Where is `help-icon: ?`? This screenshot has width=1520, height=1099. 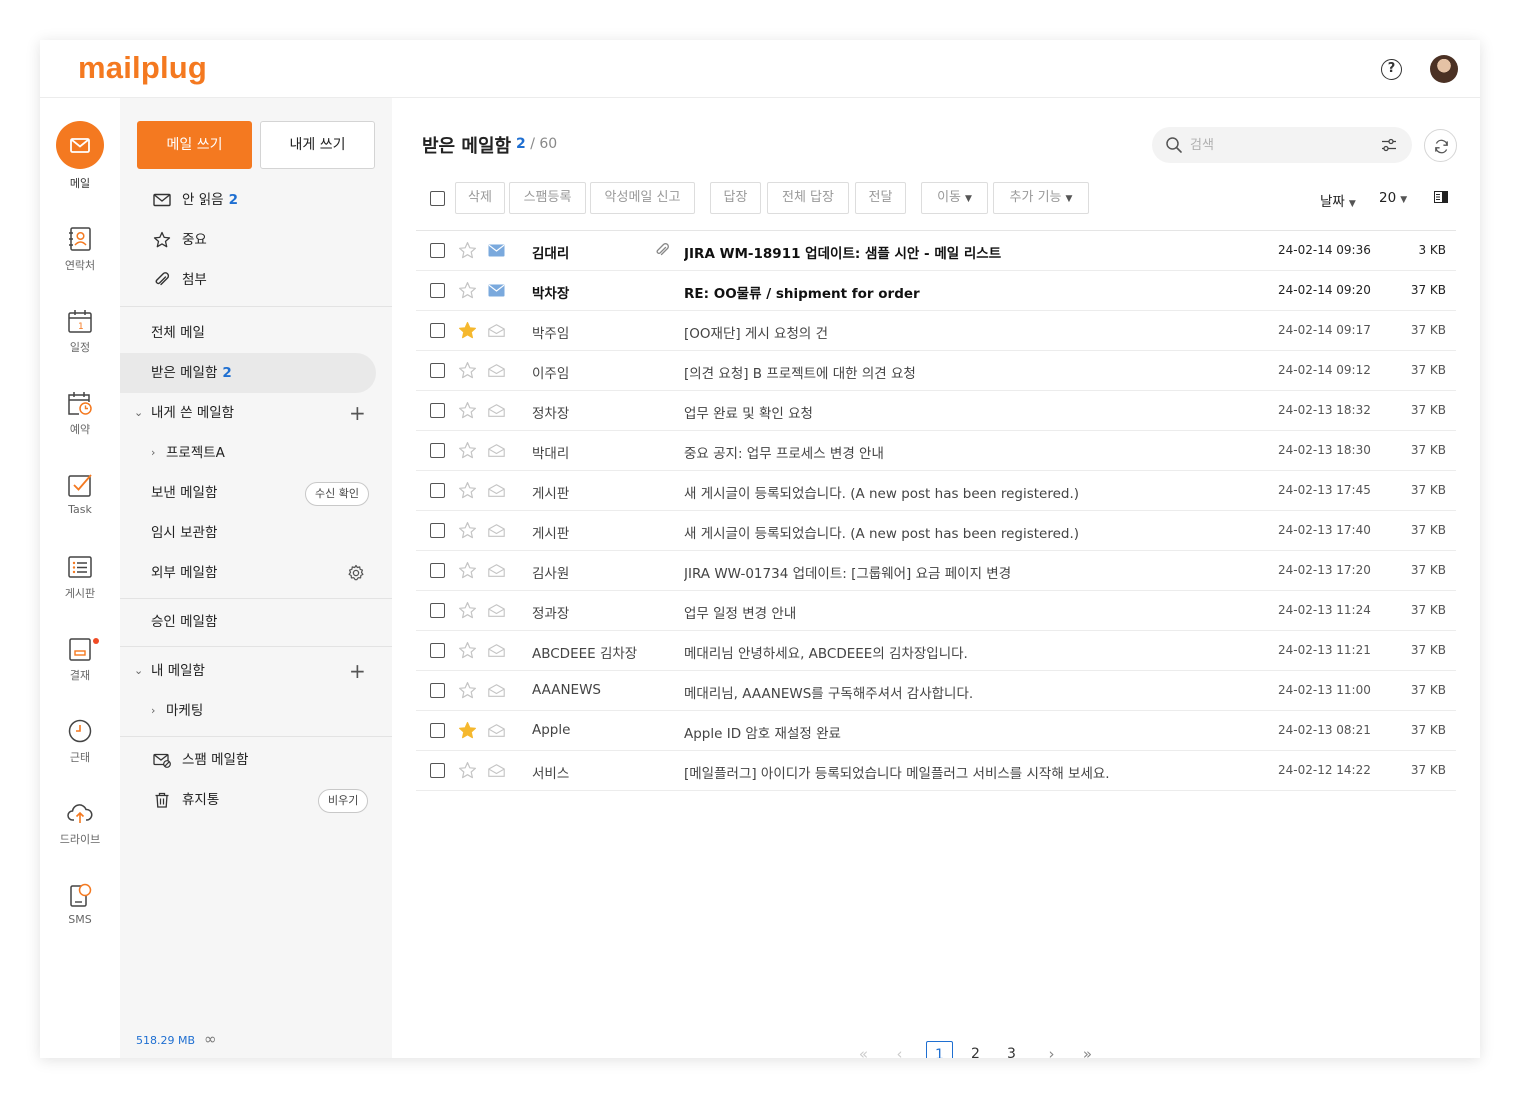
help-icon: ? is located at coordinates (1391, 69).